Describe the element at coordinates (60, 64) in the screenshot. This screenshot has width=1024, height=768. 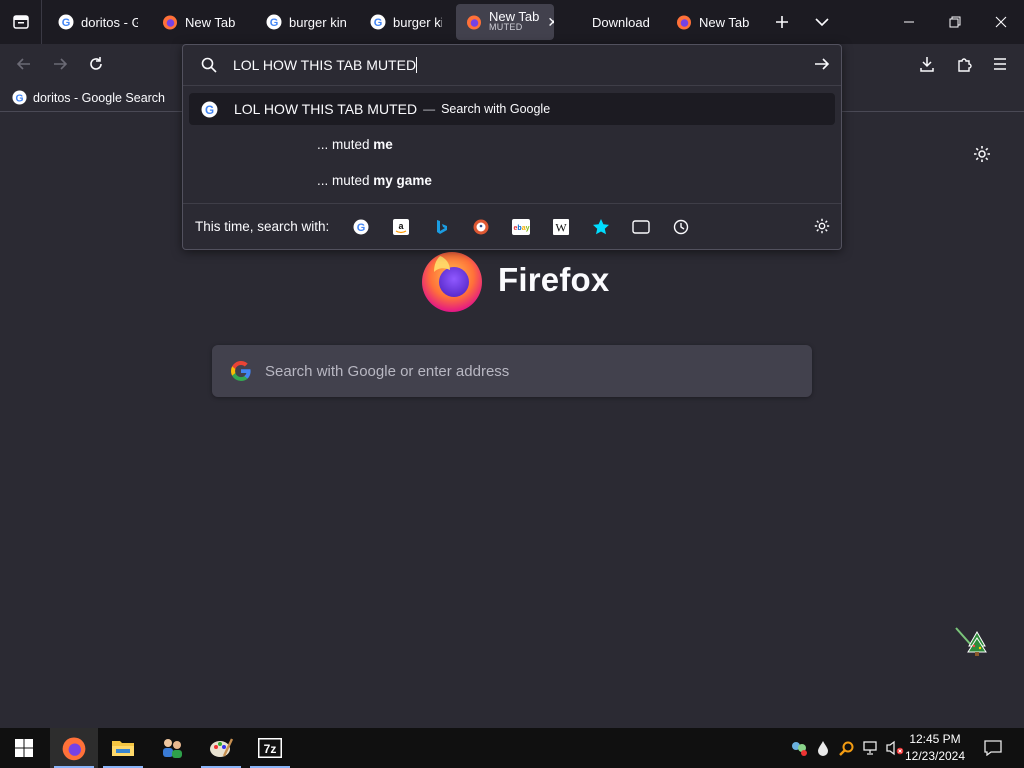
I see `forward-button` at that location.